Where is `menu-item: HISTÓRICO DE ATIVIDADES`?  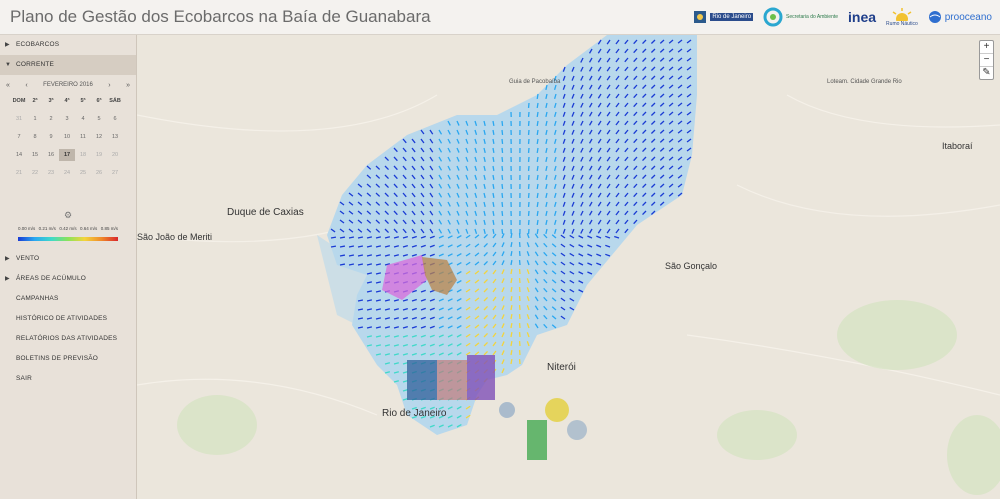
menu-item: HISTÓRICO DE ATIVIDADES is located at coordinates (68, 319).